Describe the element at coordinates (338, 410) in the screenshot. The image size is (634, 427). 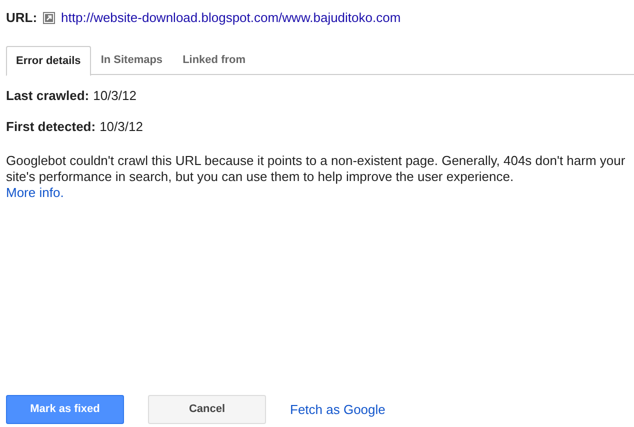
I see `fetch-link: Fetch as Google` at that location.